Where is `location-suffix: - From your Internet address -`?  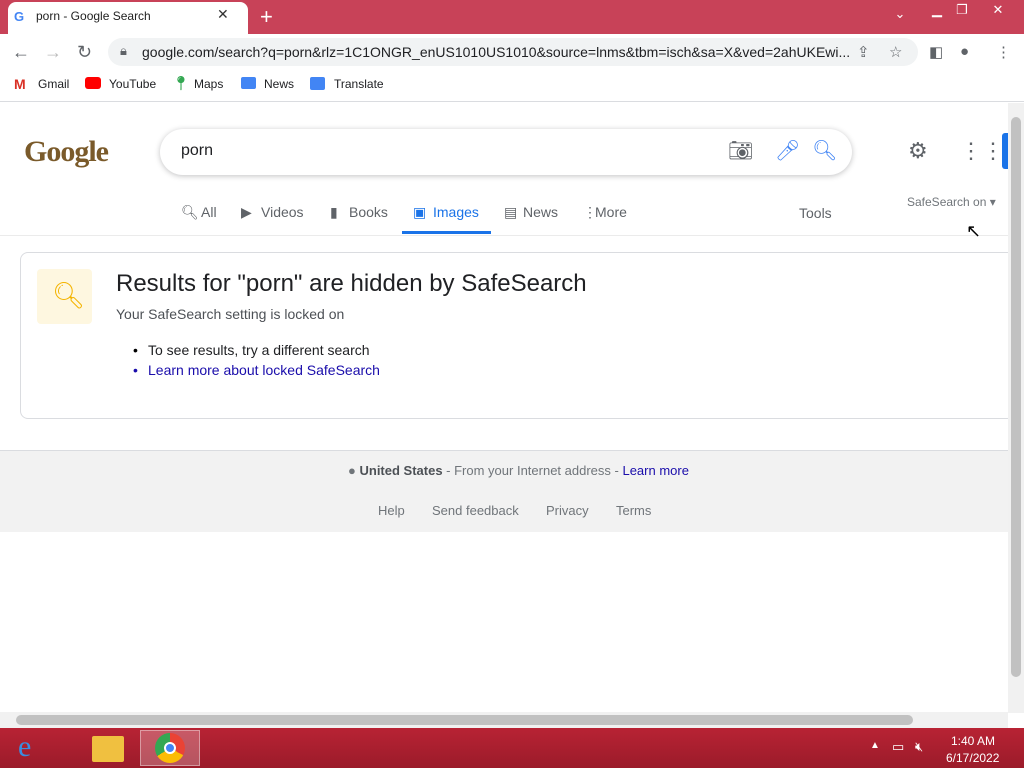 location-suffix: - From your Internet address - is located at coordinates (532, 470).